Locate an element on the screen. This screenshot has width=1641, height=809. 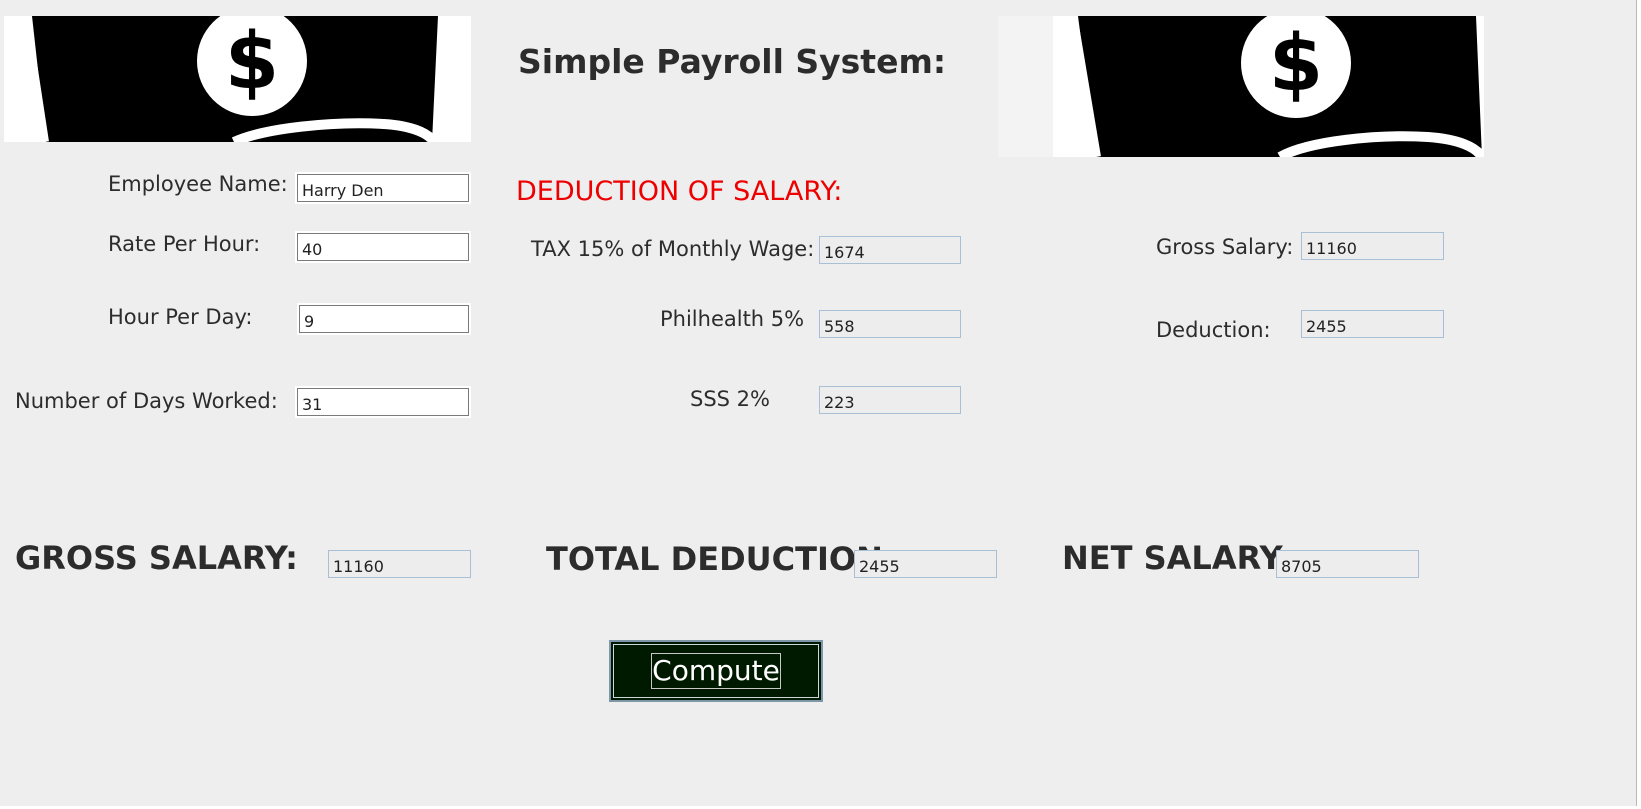
tax-field is located at coordinates (890, 250).